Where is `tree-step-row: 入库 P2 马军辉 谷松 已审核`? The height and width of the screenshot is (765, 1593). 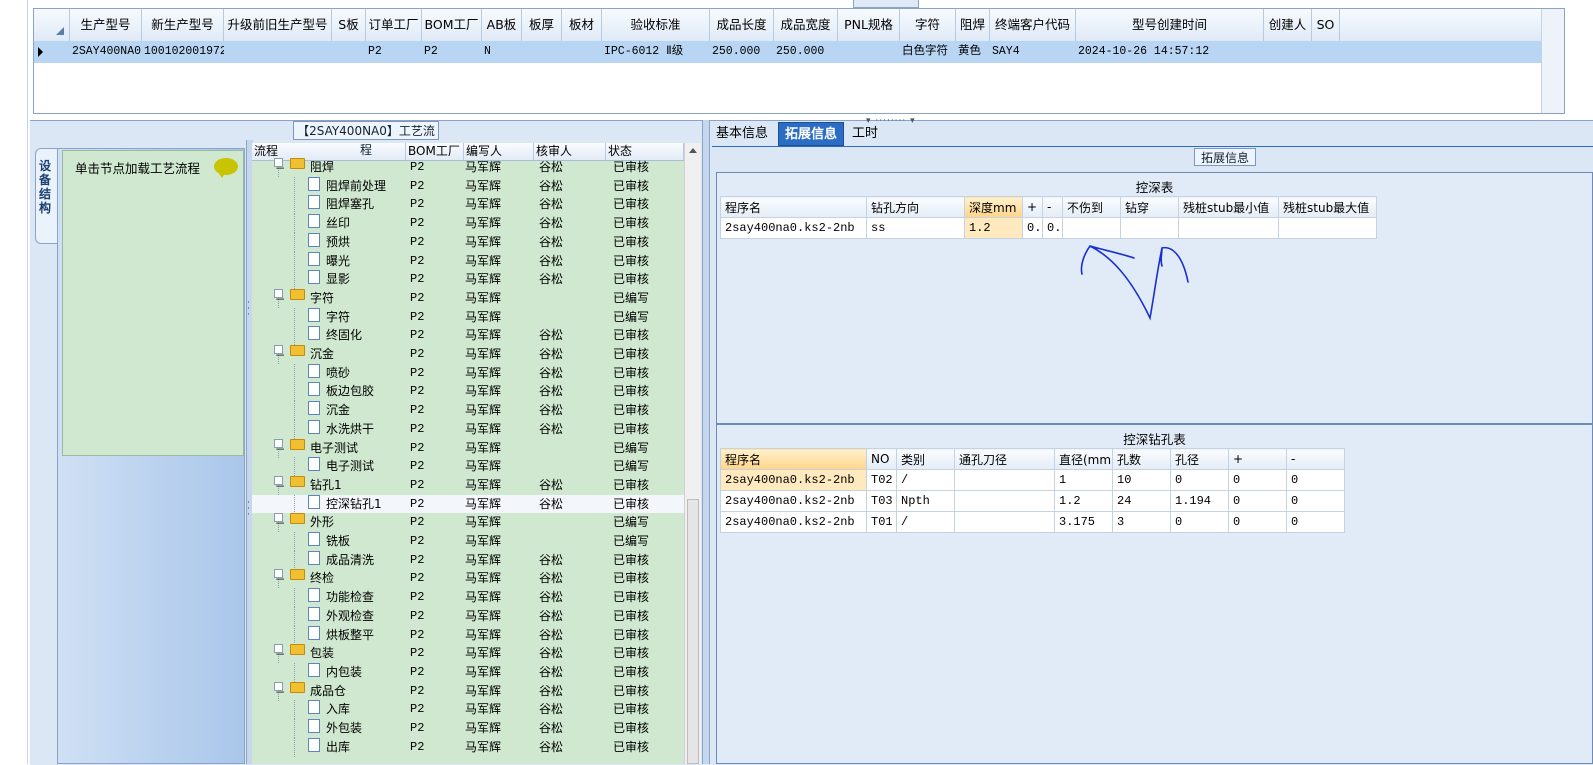
tree-step-row: 入库 P2 马军辉 谷松 已审核 is located at coordinates (468, 710).